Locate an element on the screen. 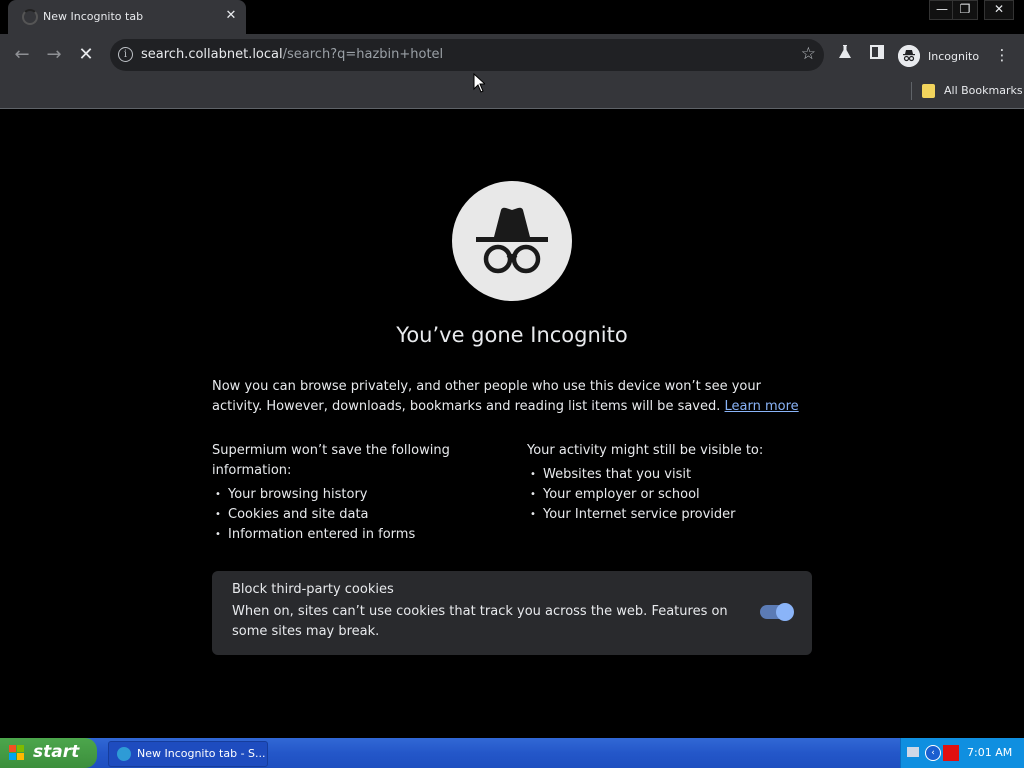 Image resolution: width=1024 pixels, height=768 pixels. browser-icon is located at coordinates (124, 754).